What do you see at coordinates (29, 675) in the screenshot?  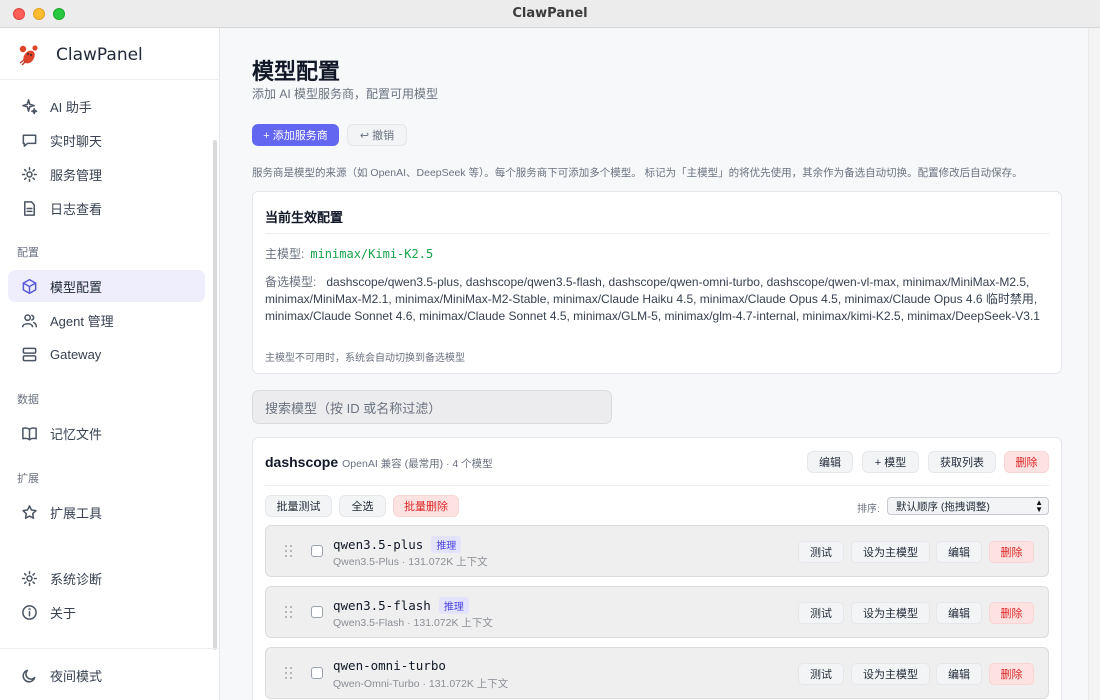 I see `moon-icon` at bounding box center [29, 675].